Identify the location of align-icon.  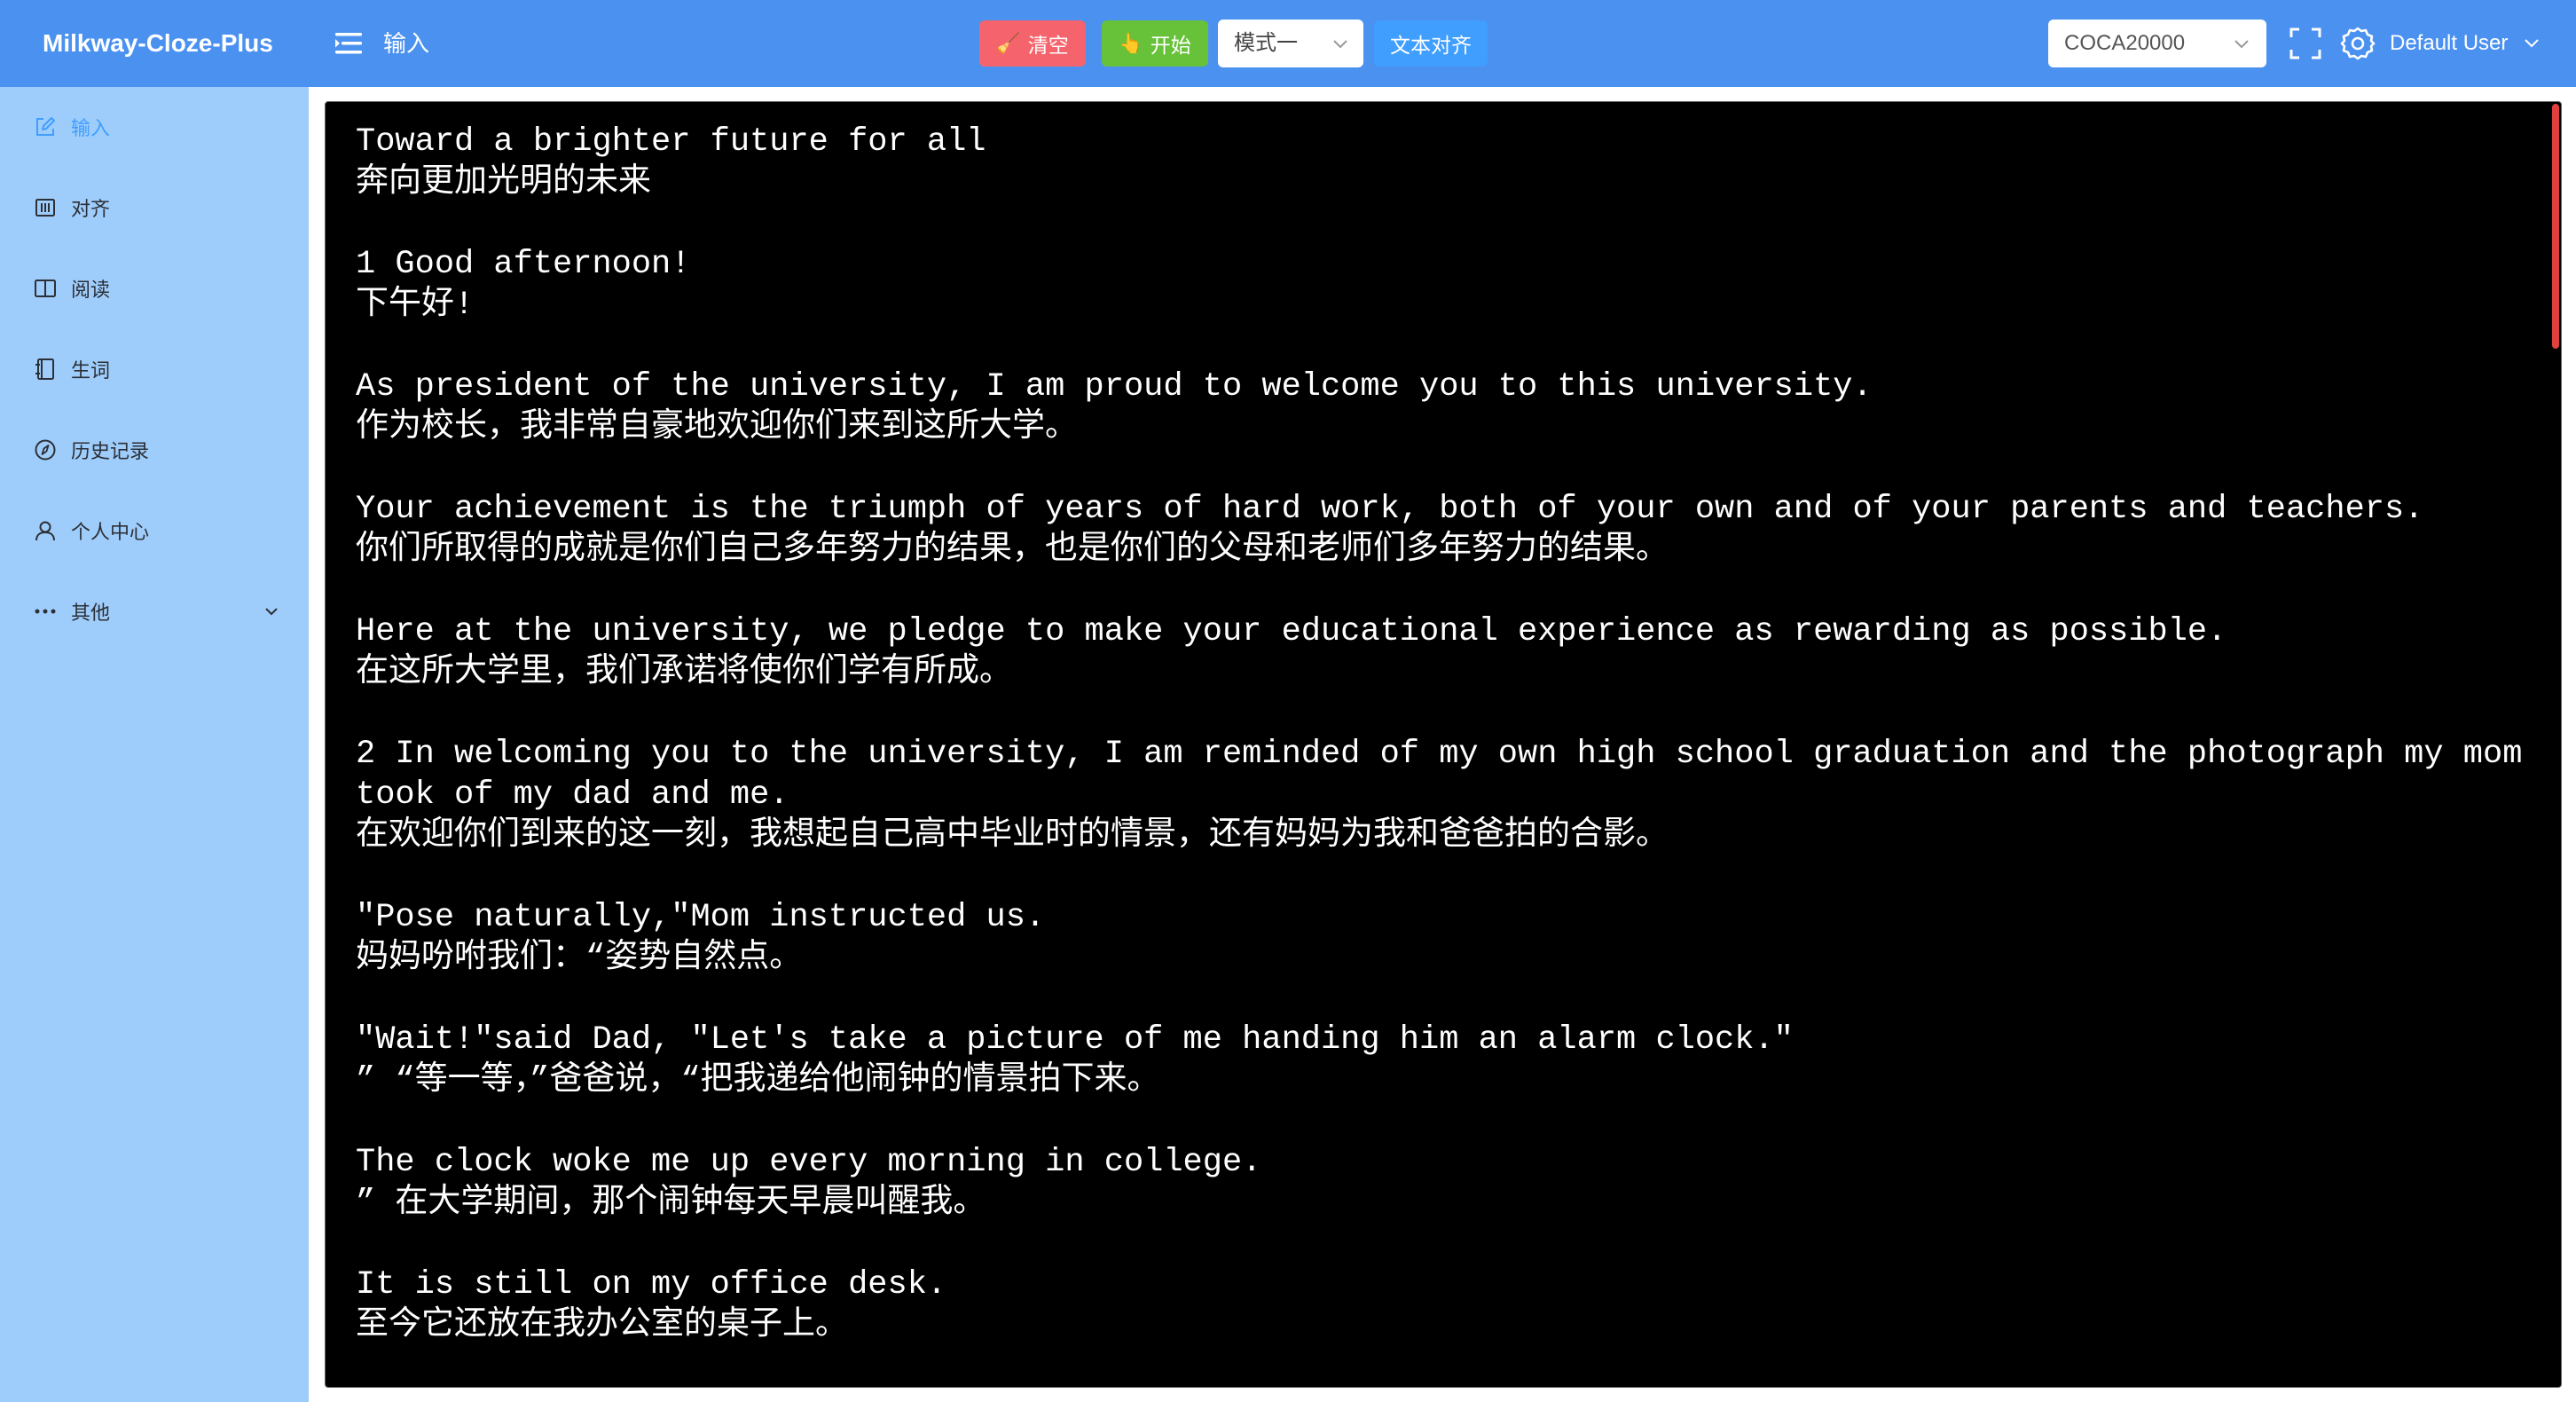
(45, 207).